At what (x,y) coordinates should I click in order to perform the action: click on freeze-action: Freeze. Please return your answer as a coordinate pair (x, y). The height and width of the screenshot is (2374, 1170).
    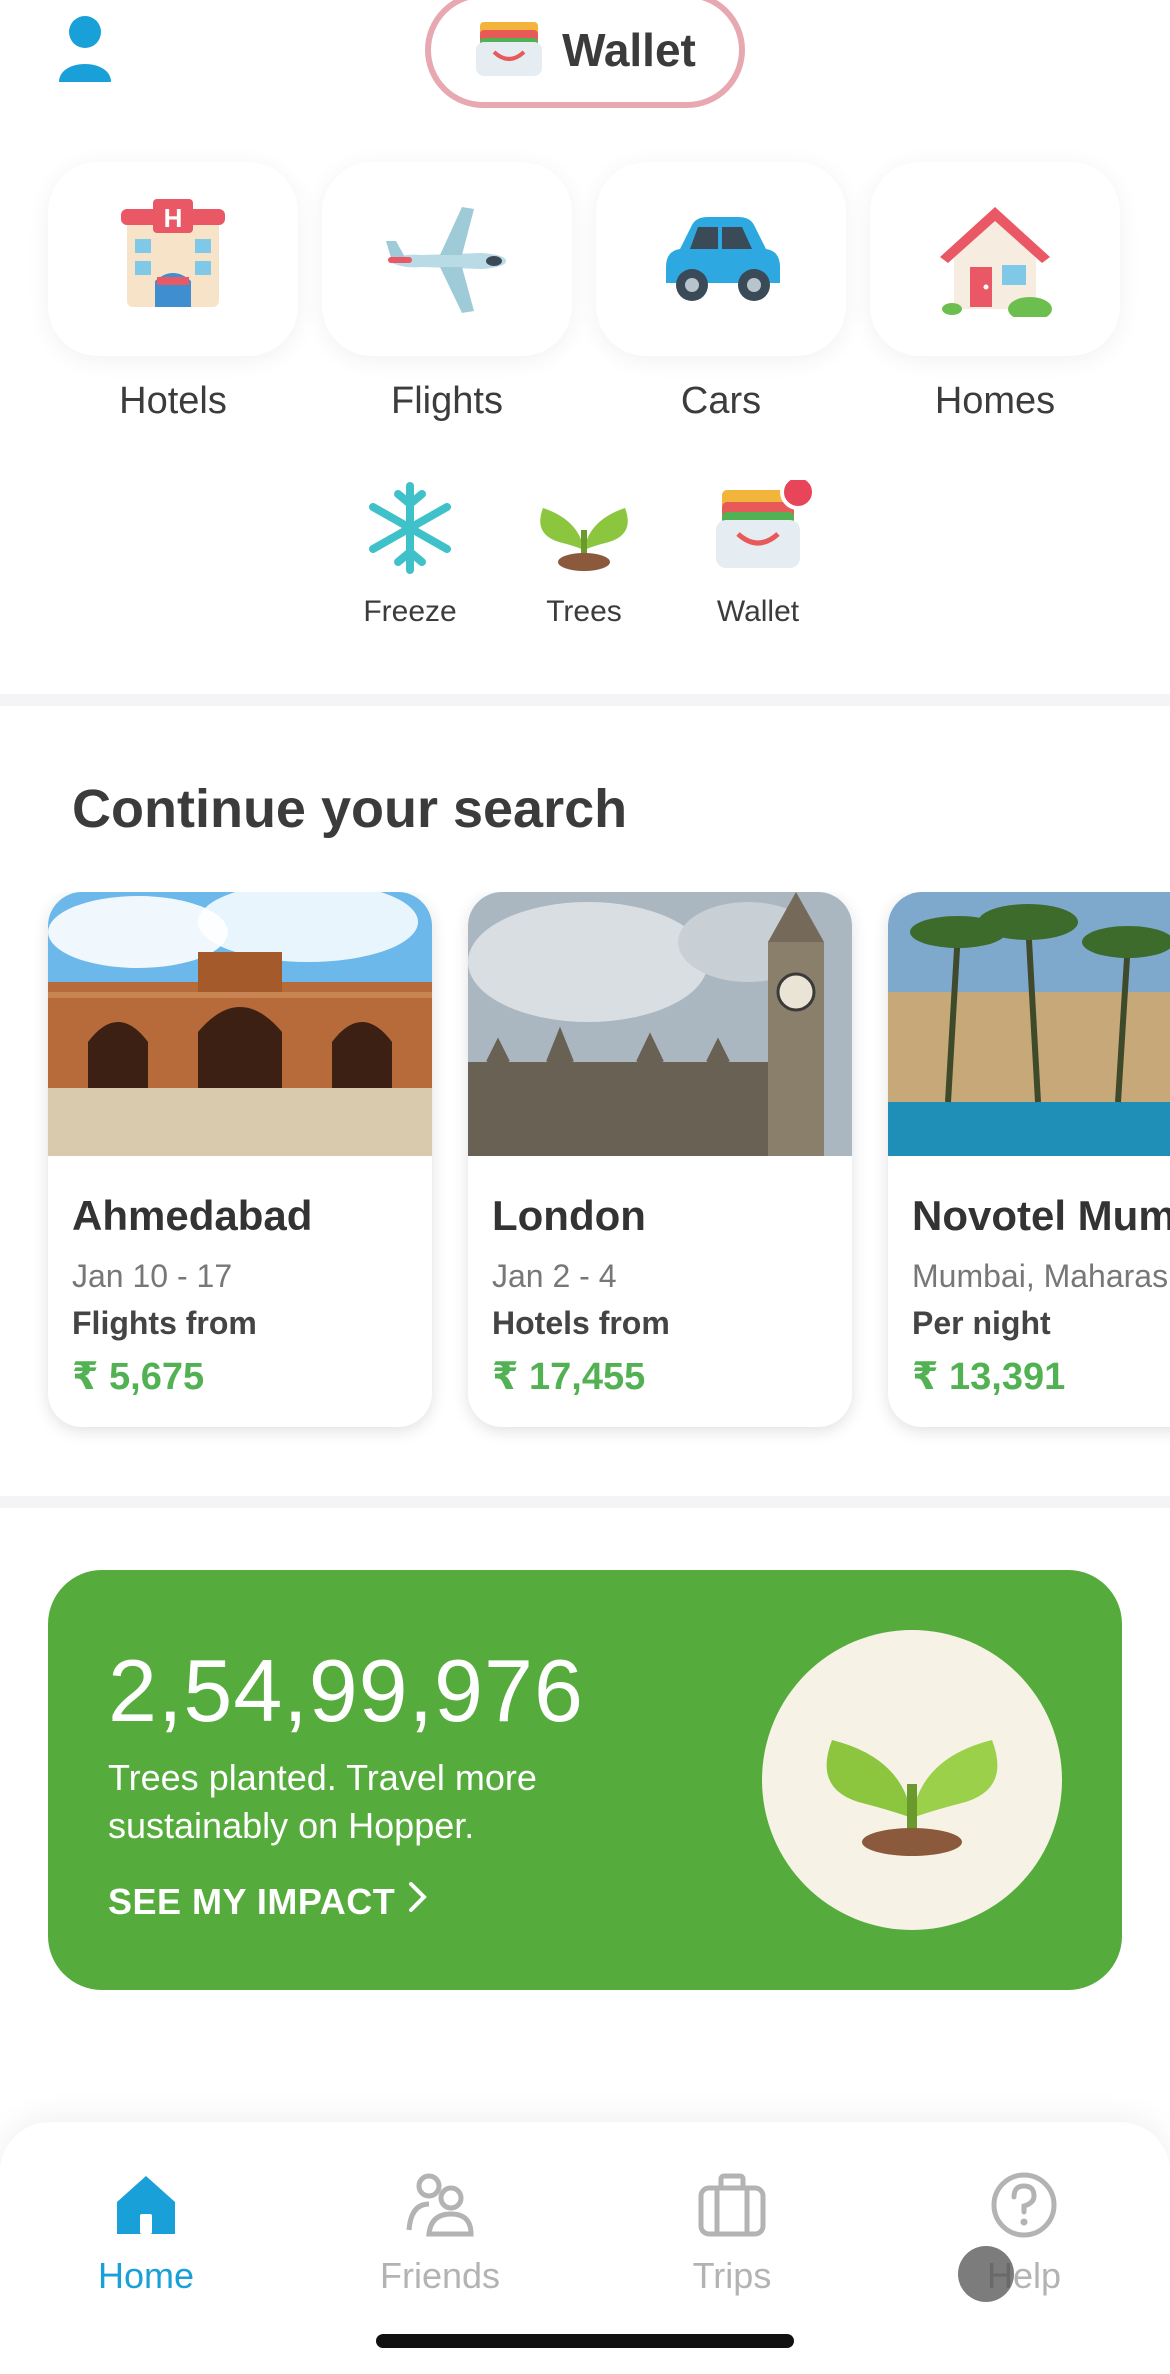
    Looking at the image, I should click on (410, 554).